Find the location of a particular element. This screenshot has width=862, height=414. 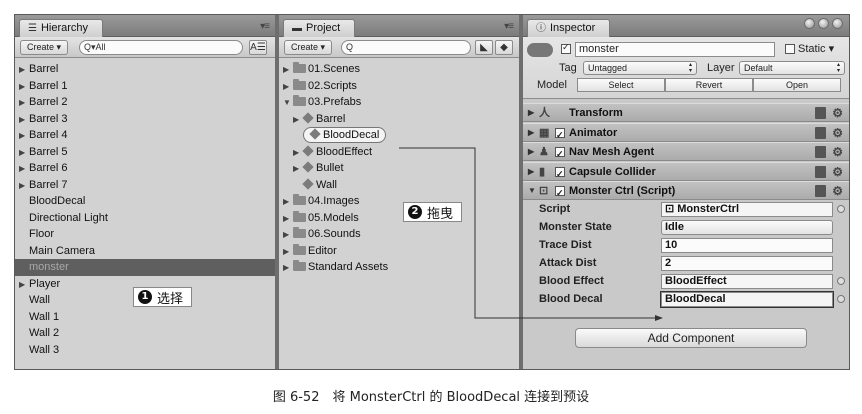

drag-path-line is located at coordinates (527, 233).